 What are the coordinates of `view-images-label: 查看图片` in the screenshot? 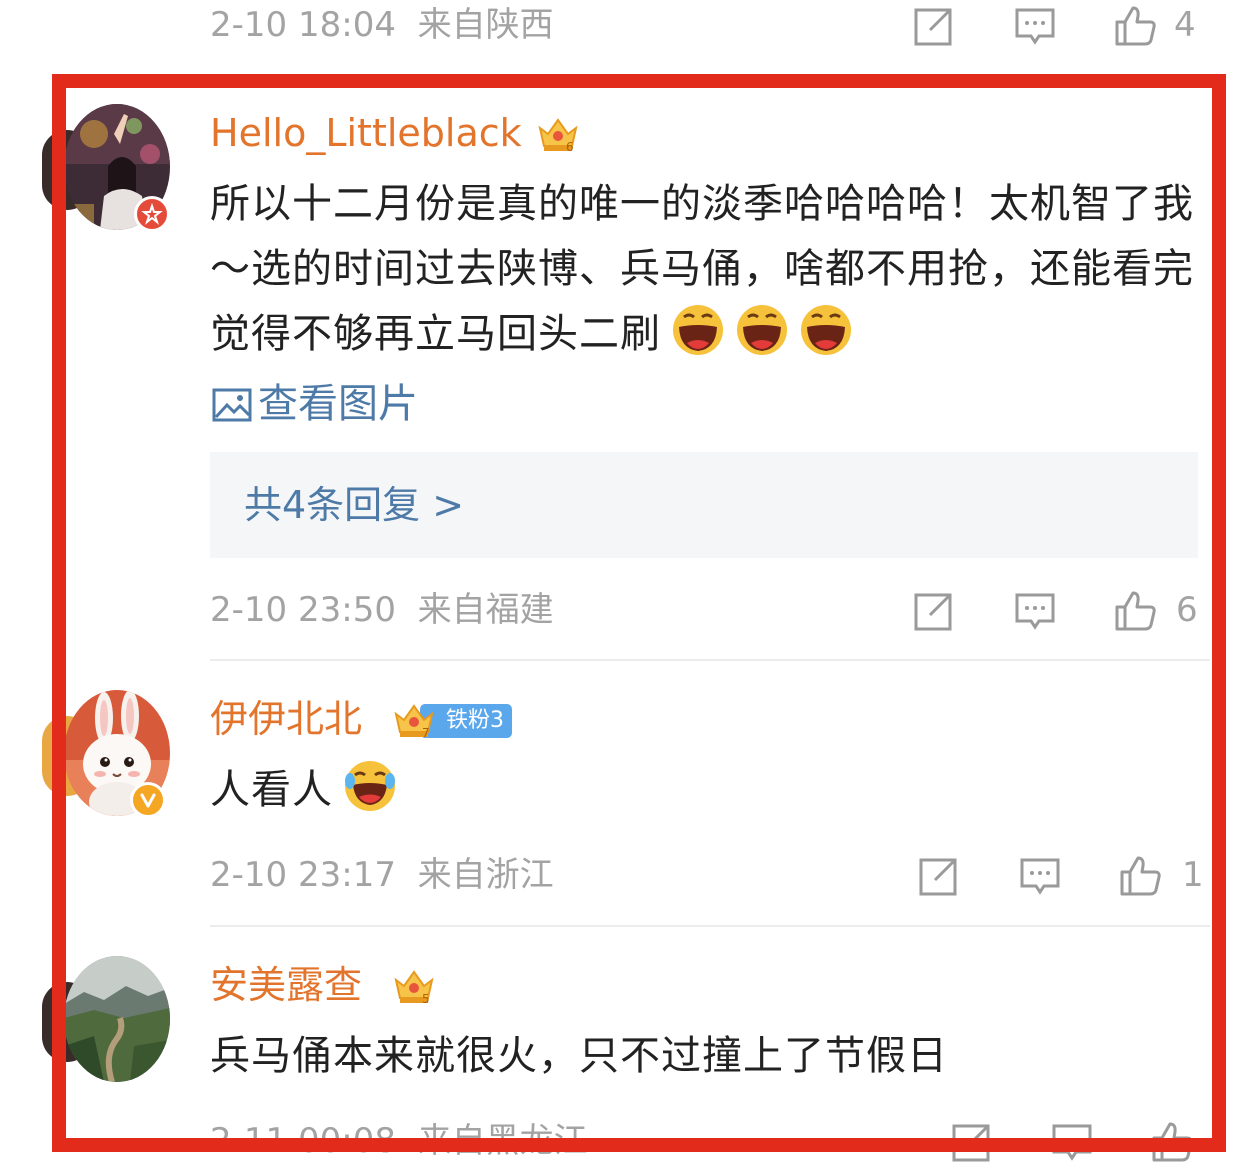 It's located at (338, 404).